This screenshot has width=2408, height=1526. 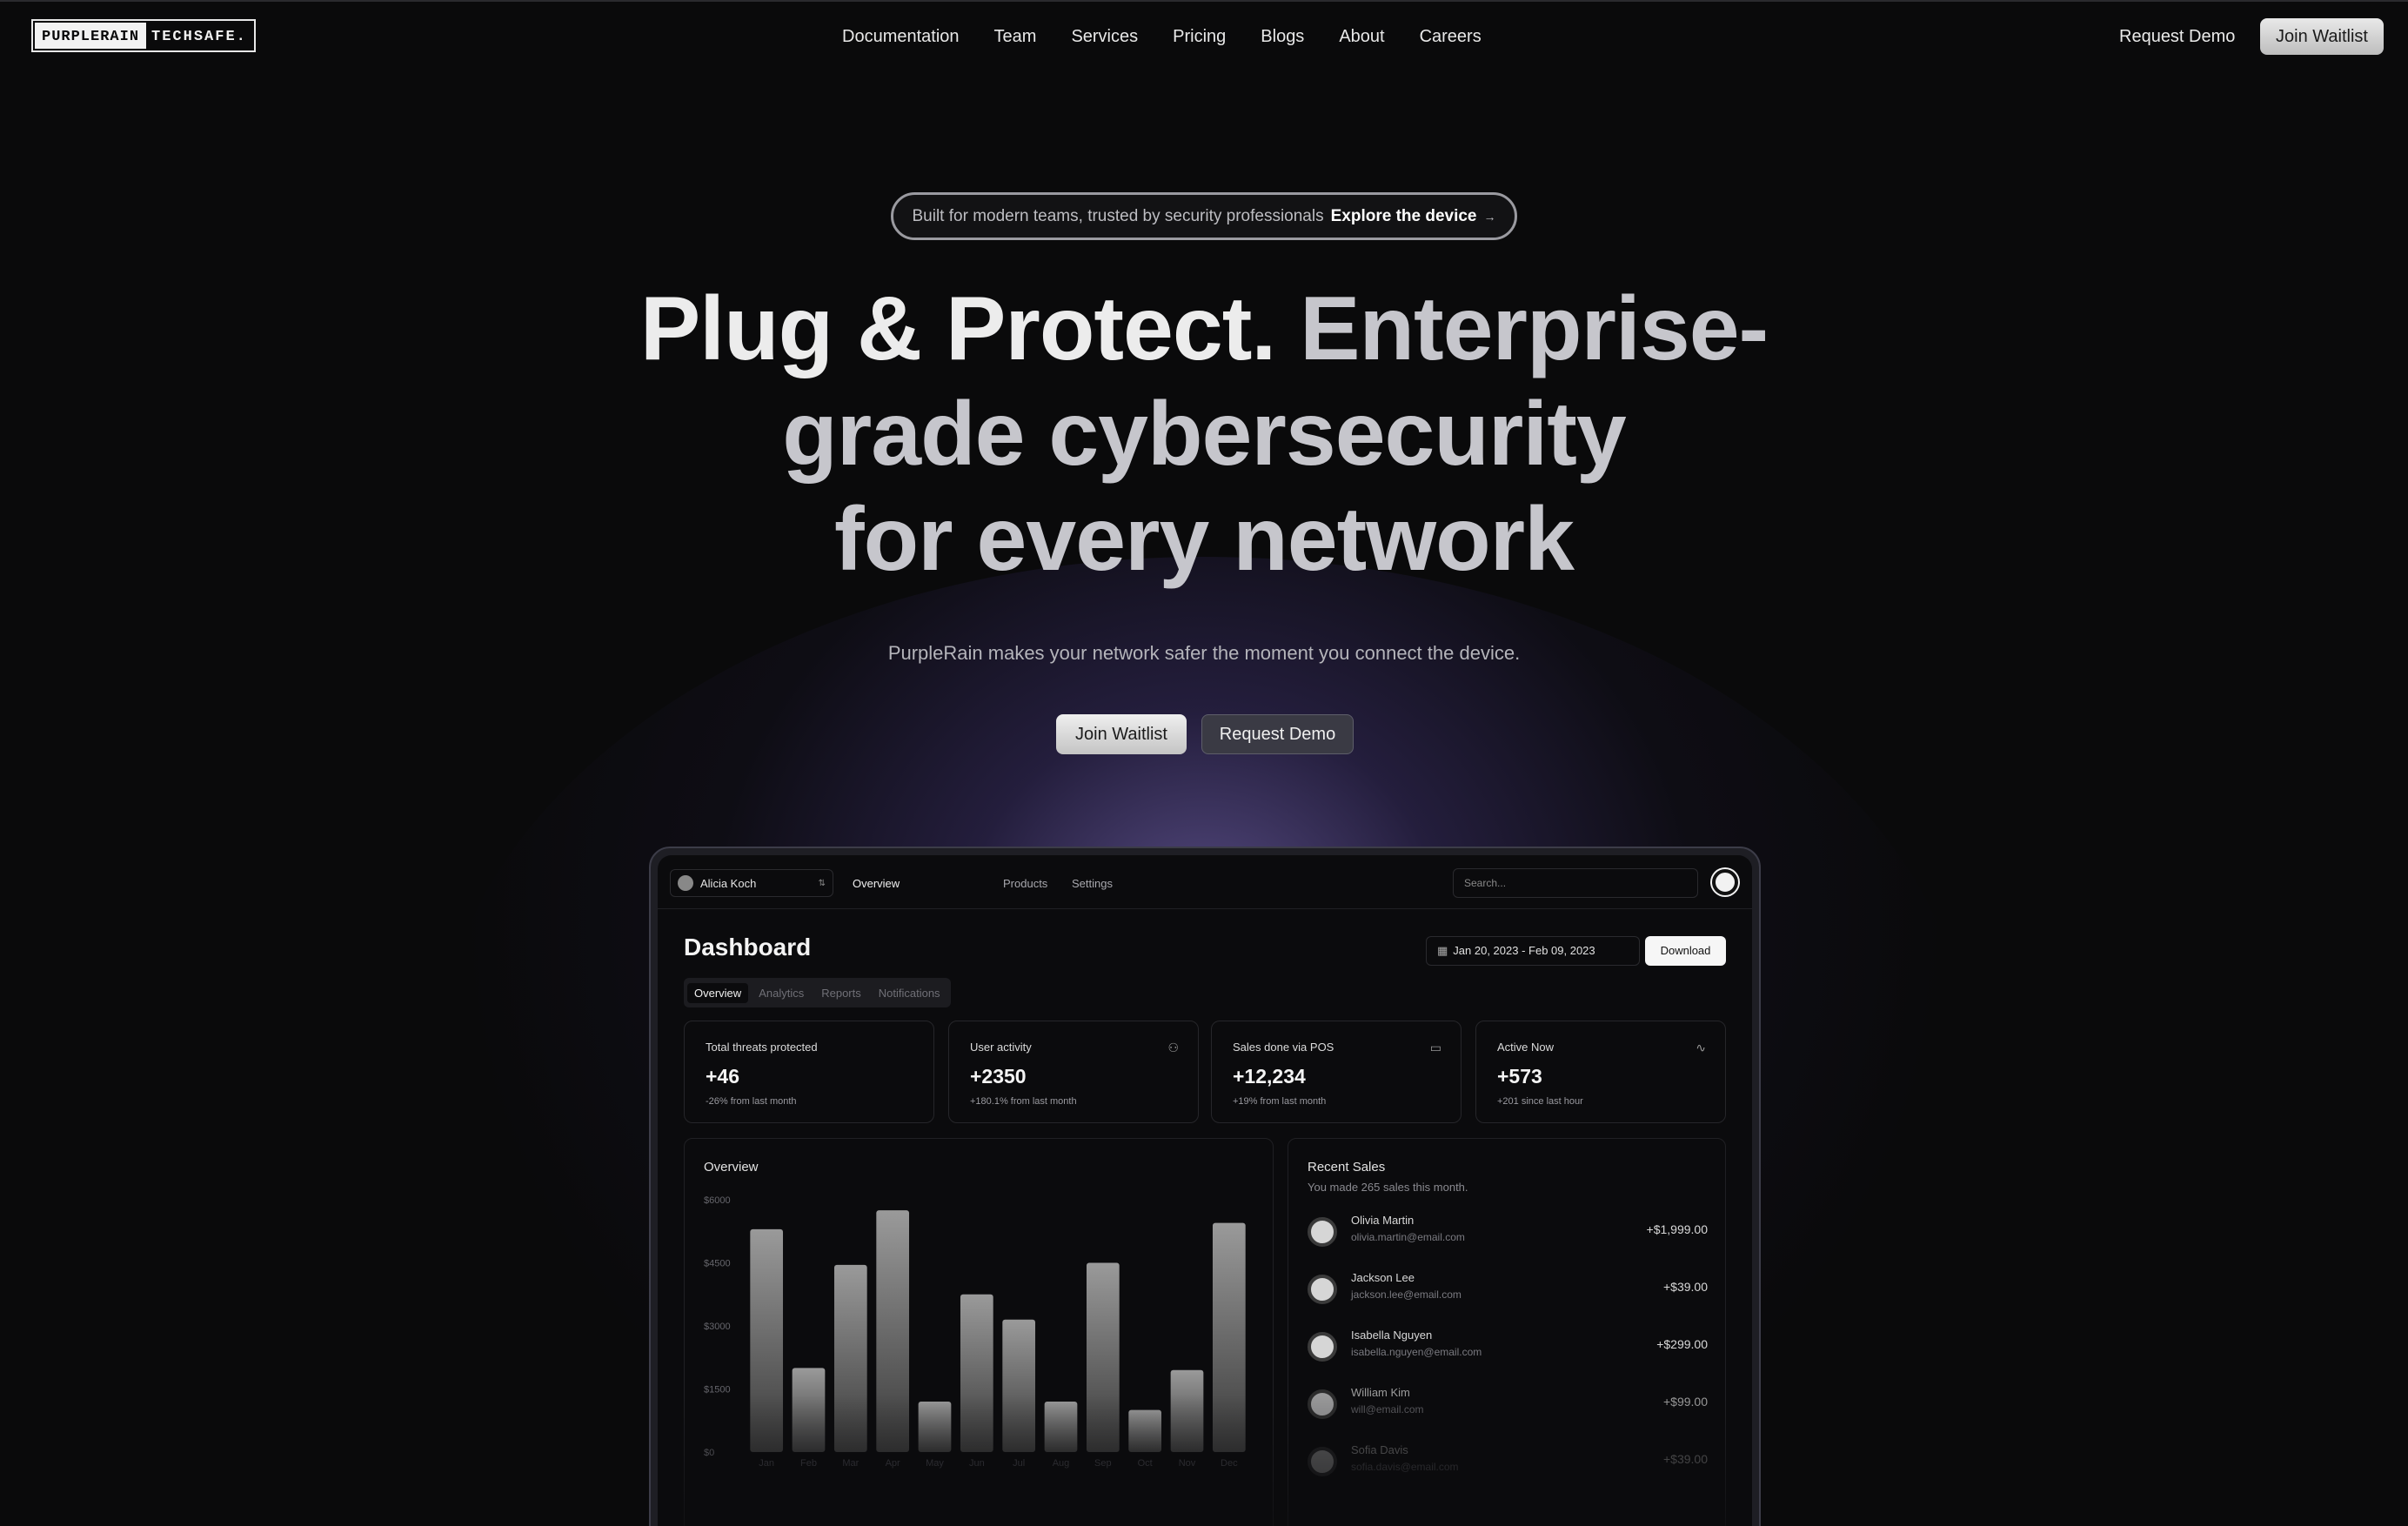 What do you see at coordinates (1534, 328) in the screenshot?
I see `headline-part-2: Enterprise-` at bounding box center [1534, 328].